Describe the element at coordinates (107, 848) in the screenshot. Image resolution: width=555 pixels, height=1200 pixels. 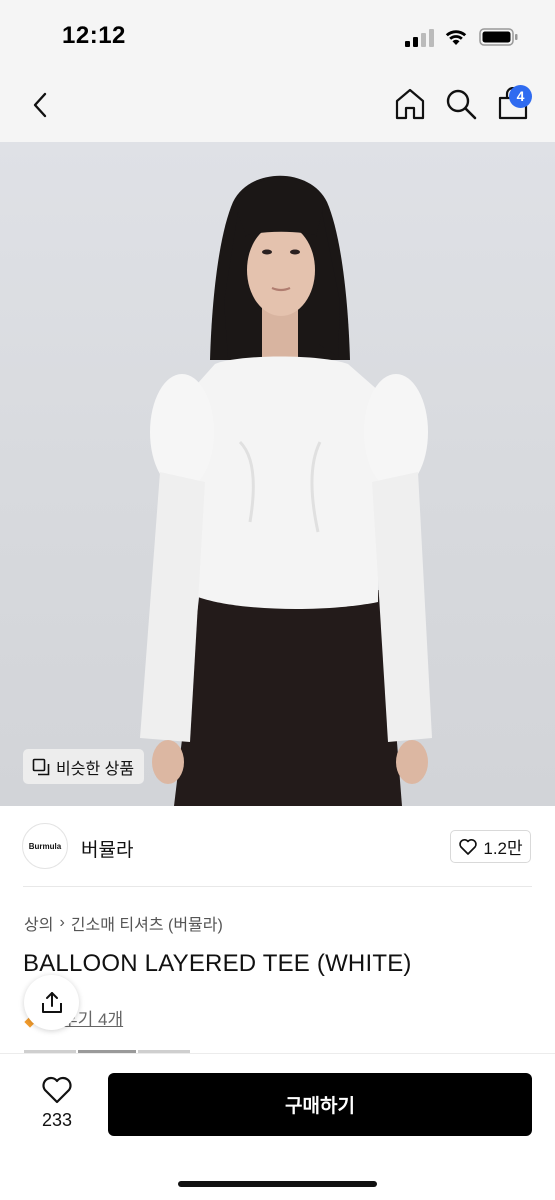
I see `brand-name: 버뮬라` at that location.